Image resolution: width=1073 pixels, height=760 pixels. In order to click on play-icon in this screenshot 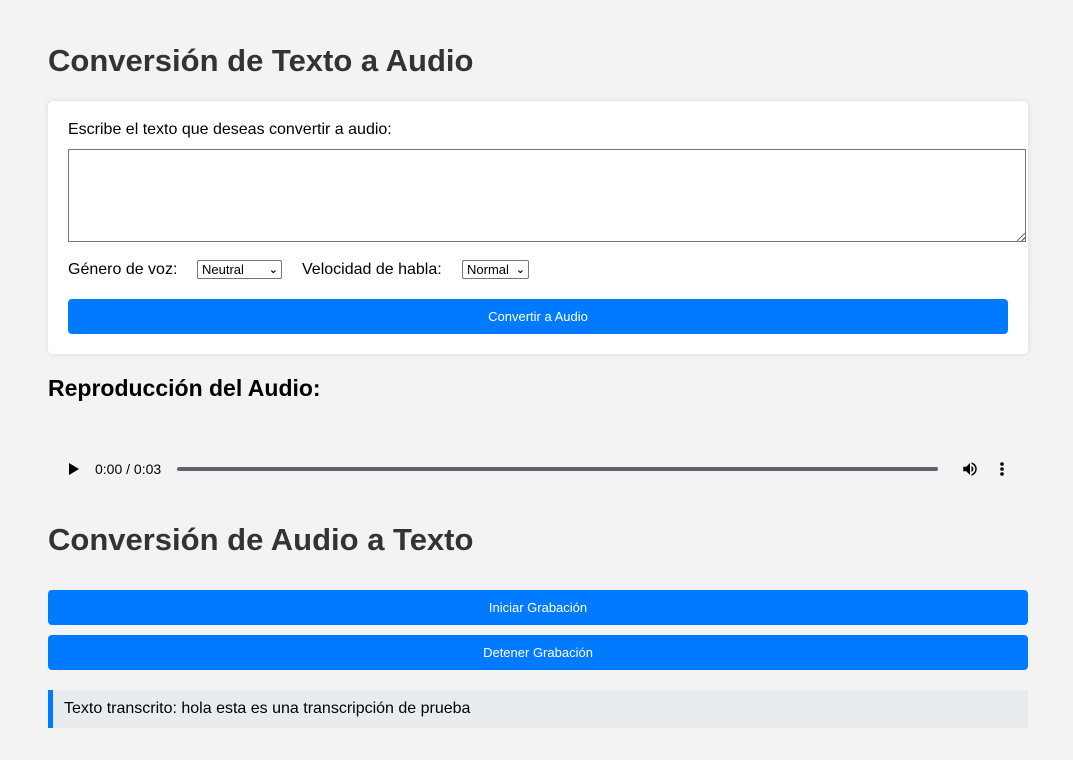, I will do `click(74, 469)`.